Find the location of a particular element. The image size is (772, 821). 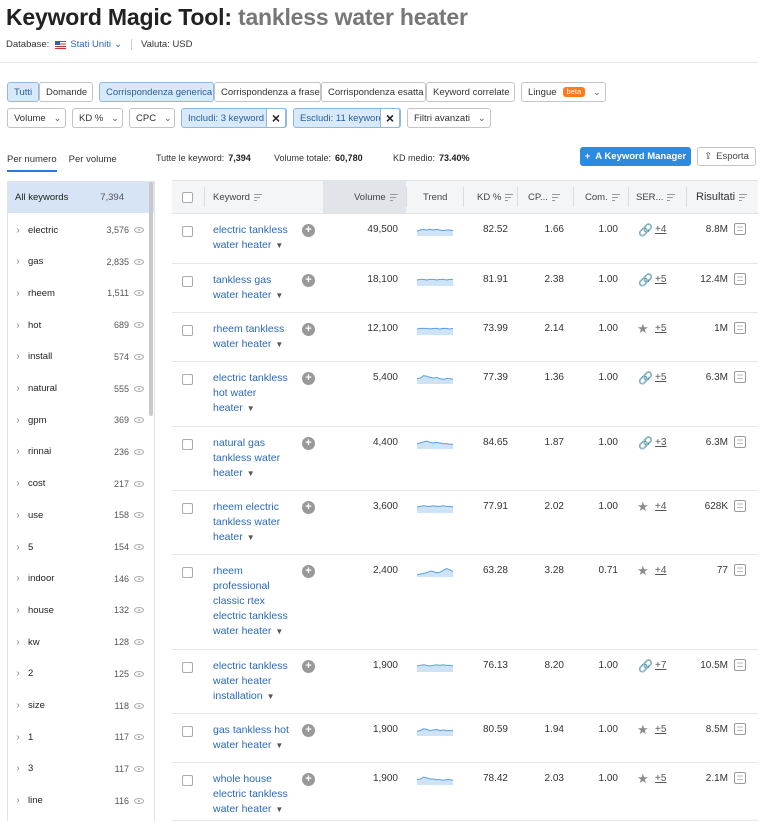

keyword-link: rheem electric tankless water heater ▼ is located at coordinates (255, 522).